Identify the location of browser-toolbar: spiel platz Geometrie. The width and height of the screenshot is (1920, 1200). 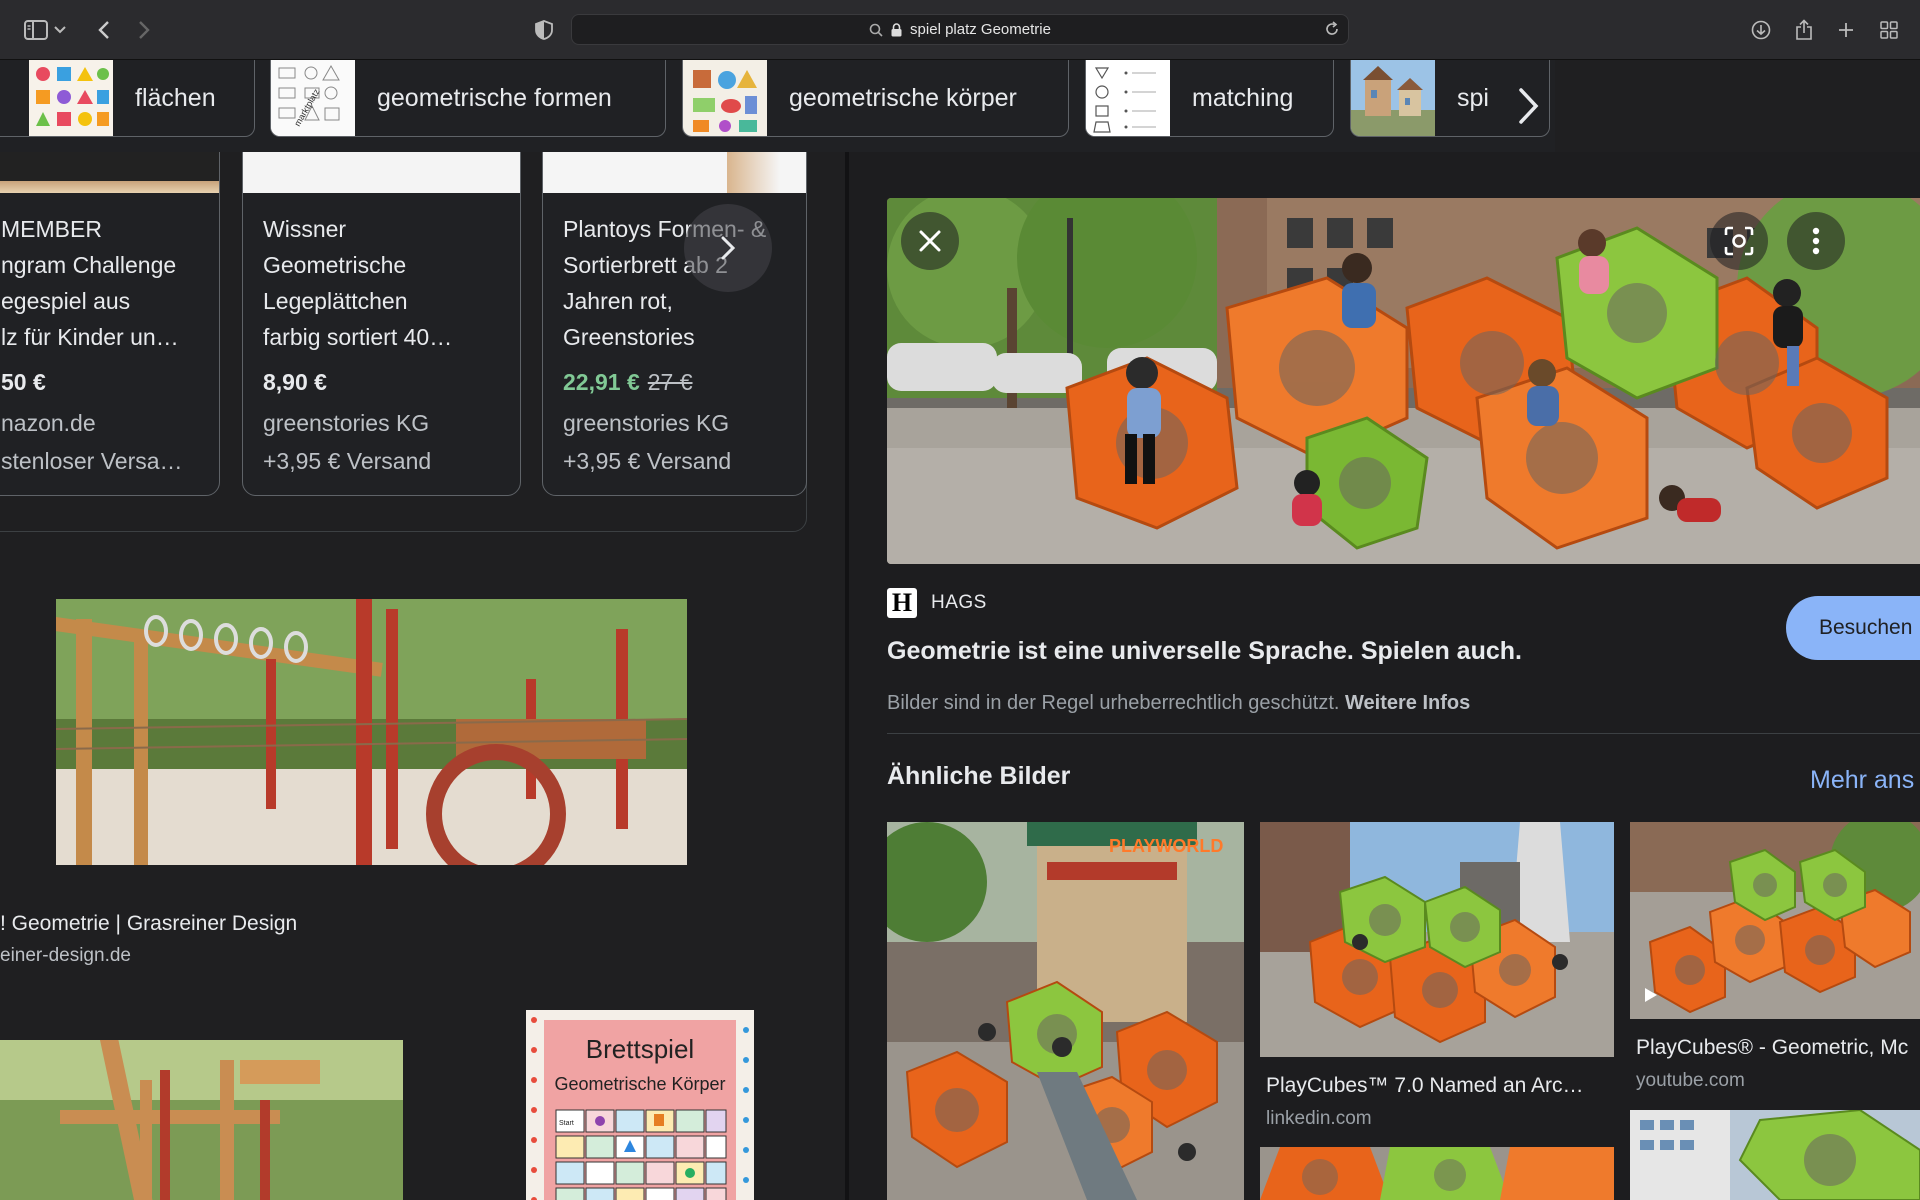
(960, 30).